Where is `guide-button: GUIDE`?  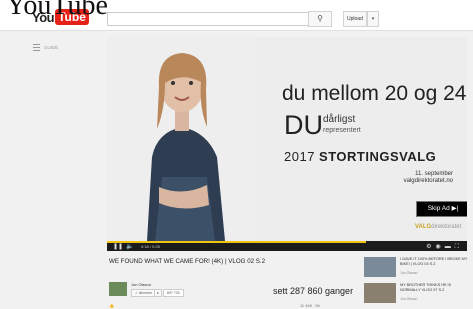 guide-button: GUIDE is located at coordinates (45, 47).